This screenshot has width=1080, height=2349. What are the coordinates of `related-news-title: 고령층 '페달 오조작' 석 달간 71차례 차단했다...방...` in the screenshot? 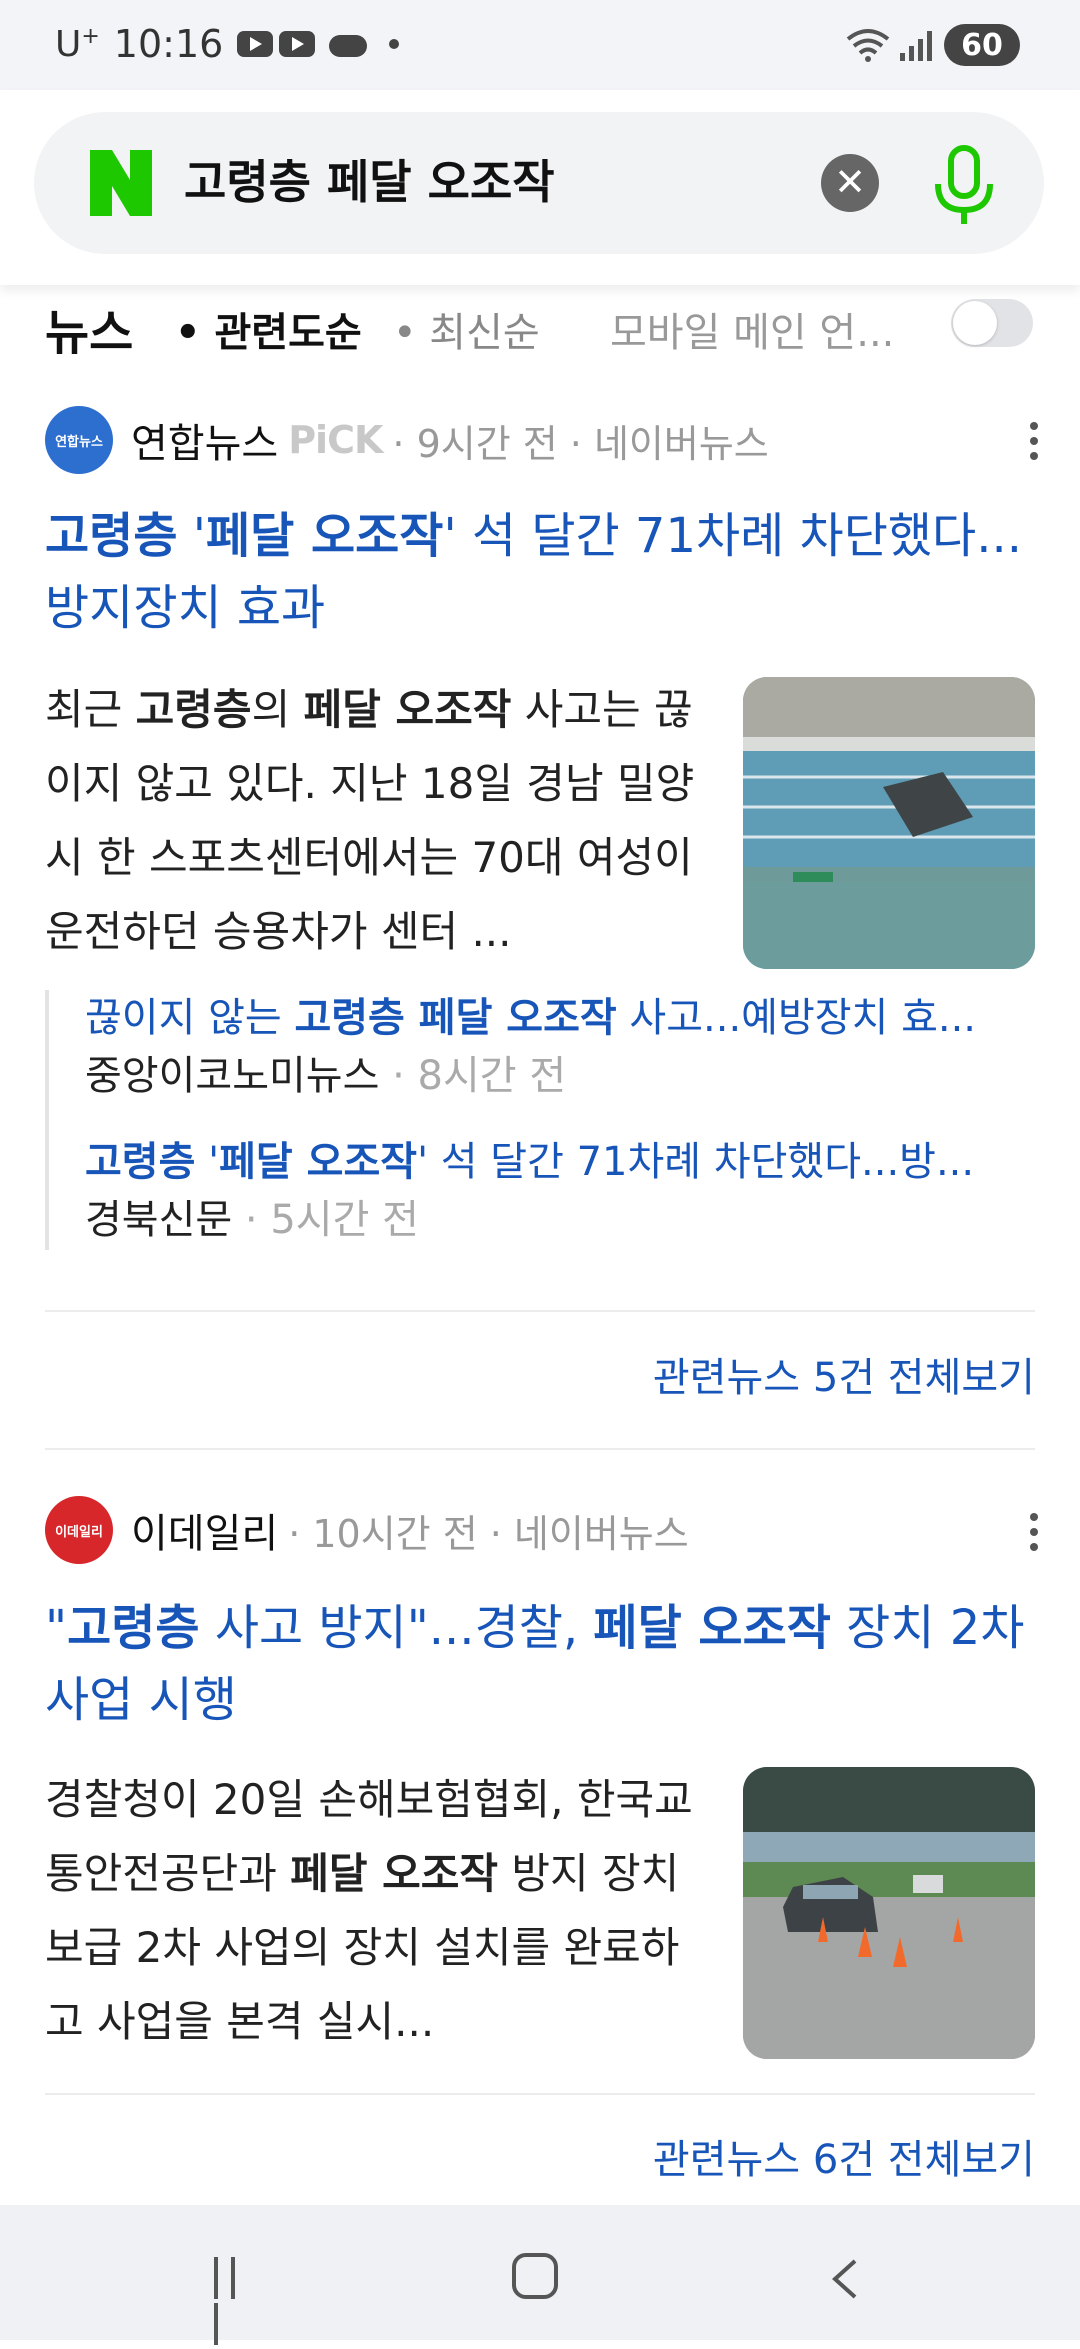 It's located at (560, 1162).